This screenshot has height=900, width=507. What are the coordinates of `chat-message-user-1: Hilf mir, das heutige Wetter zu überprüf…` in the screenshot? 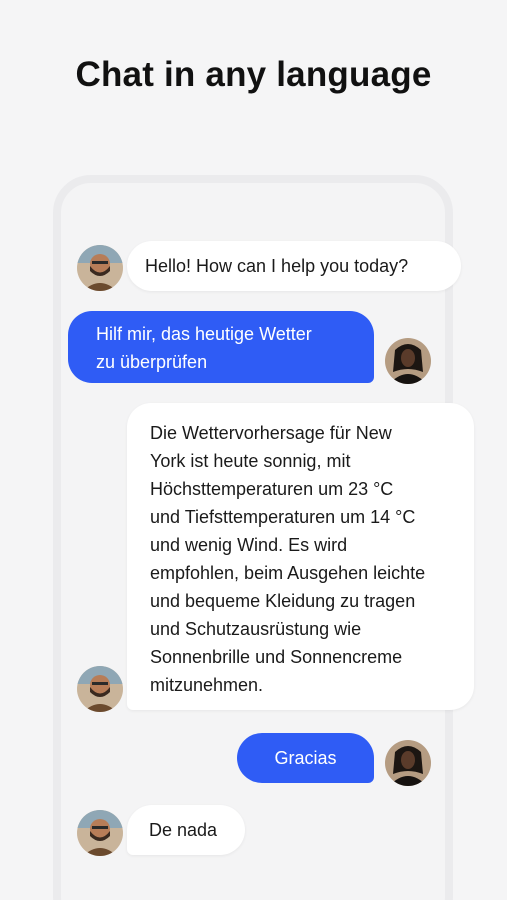 It's located at (221, 347).